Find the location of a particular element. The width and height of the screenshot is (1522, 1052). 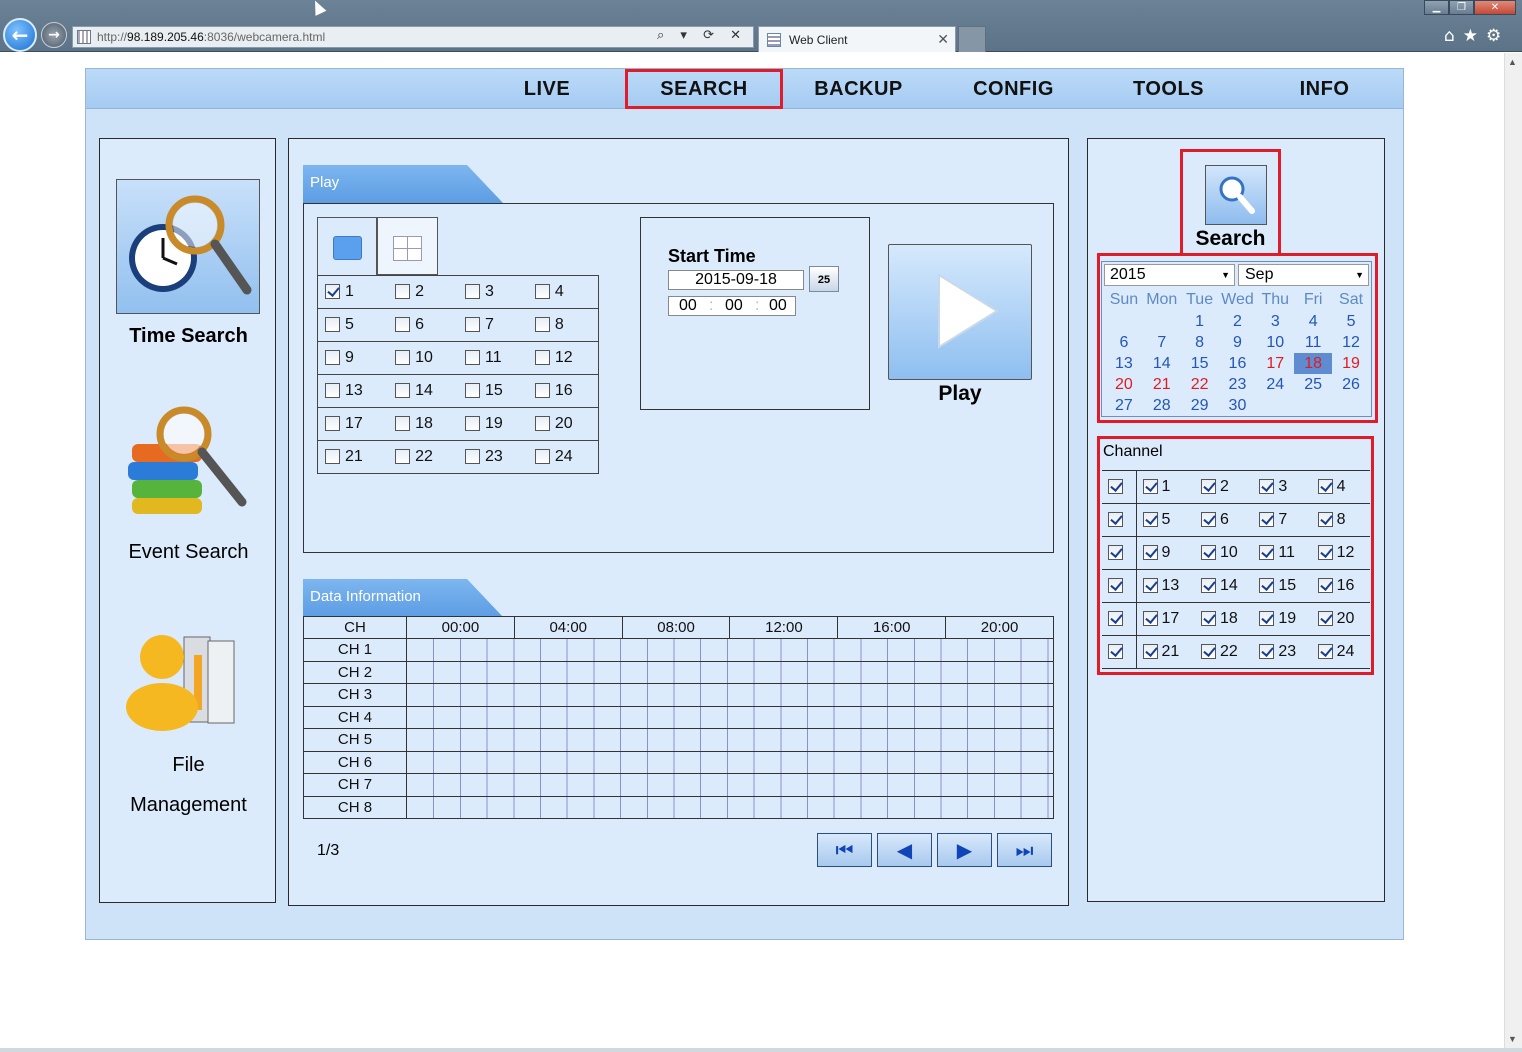

channel-20: 20 is located at coordinates (1340, 619).